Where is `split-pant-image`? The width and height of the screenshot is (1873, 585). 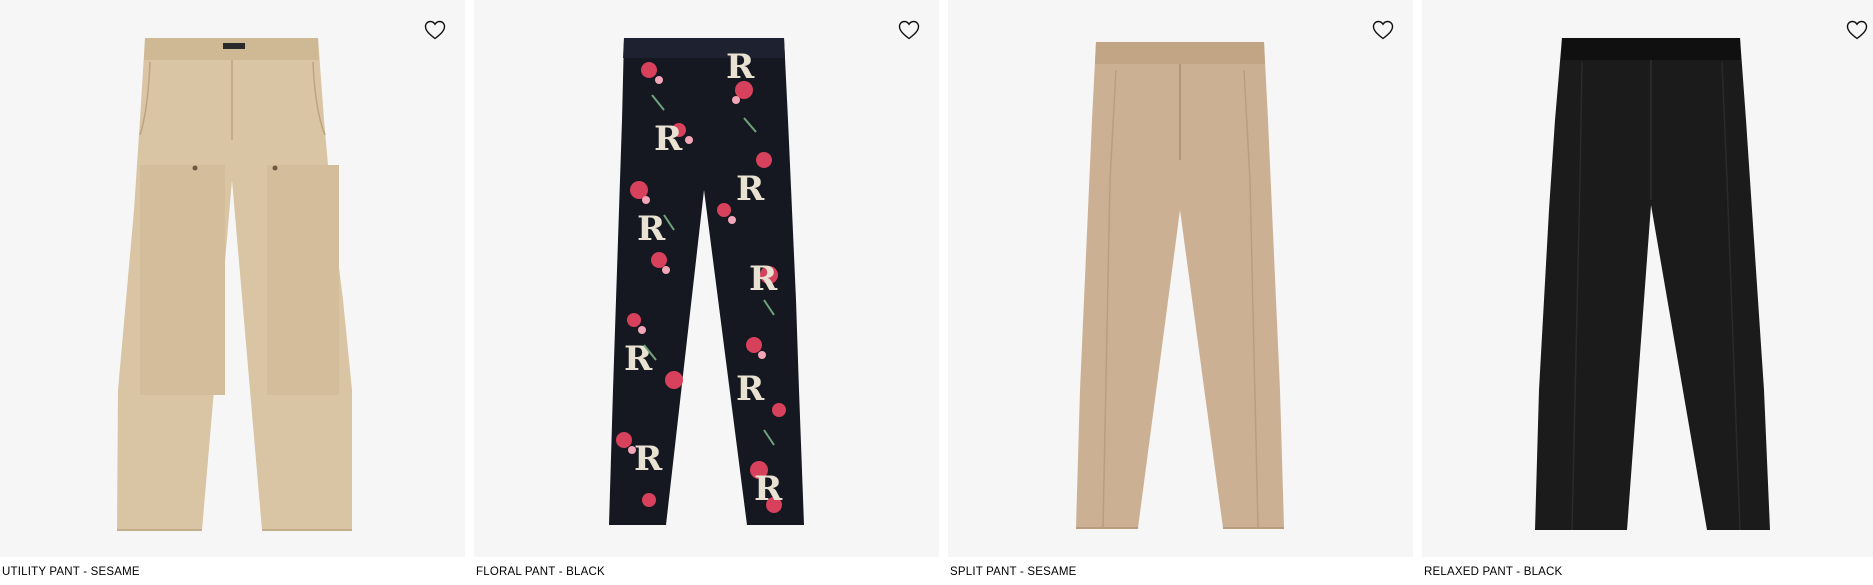 split-pant-image is located at coordinates (1180, 285).